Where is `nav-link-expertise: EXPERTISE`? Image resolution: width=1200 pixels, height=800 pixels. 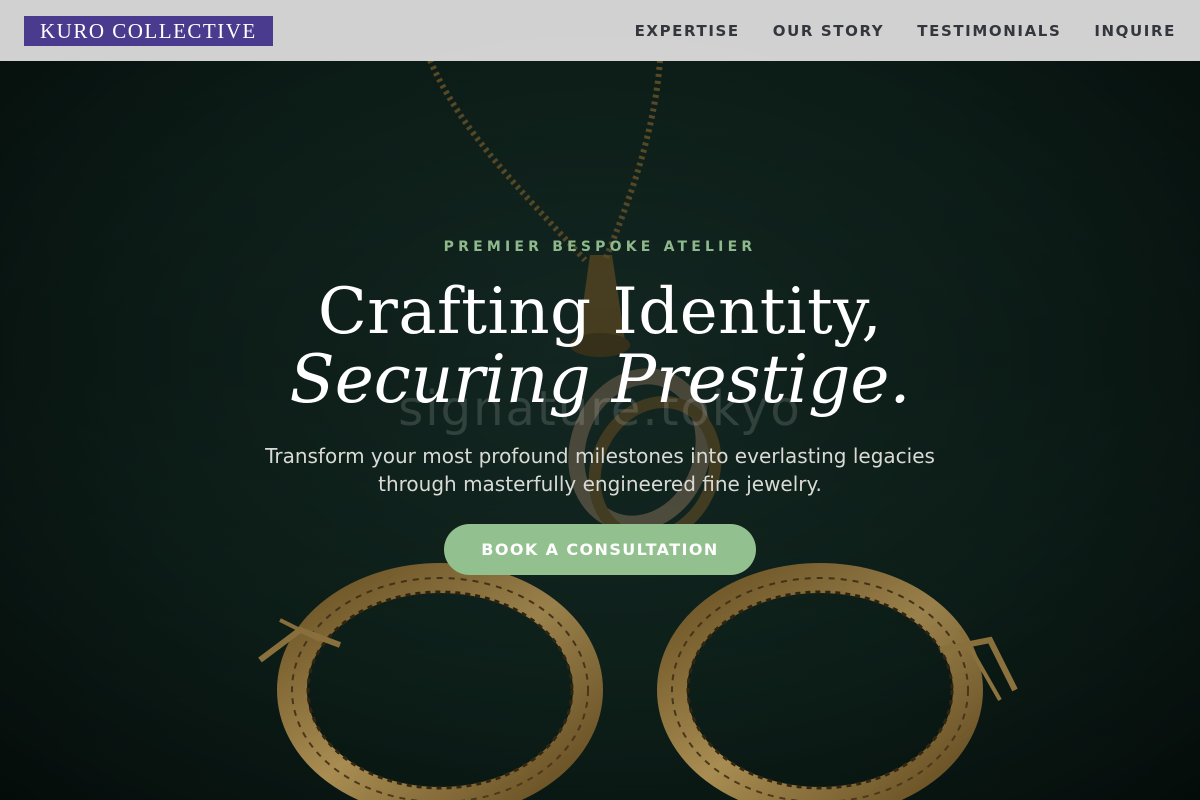
nav-link-expertise: EXPERTISE is located at coordinates (687, 31).